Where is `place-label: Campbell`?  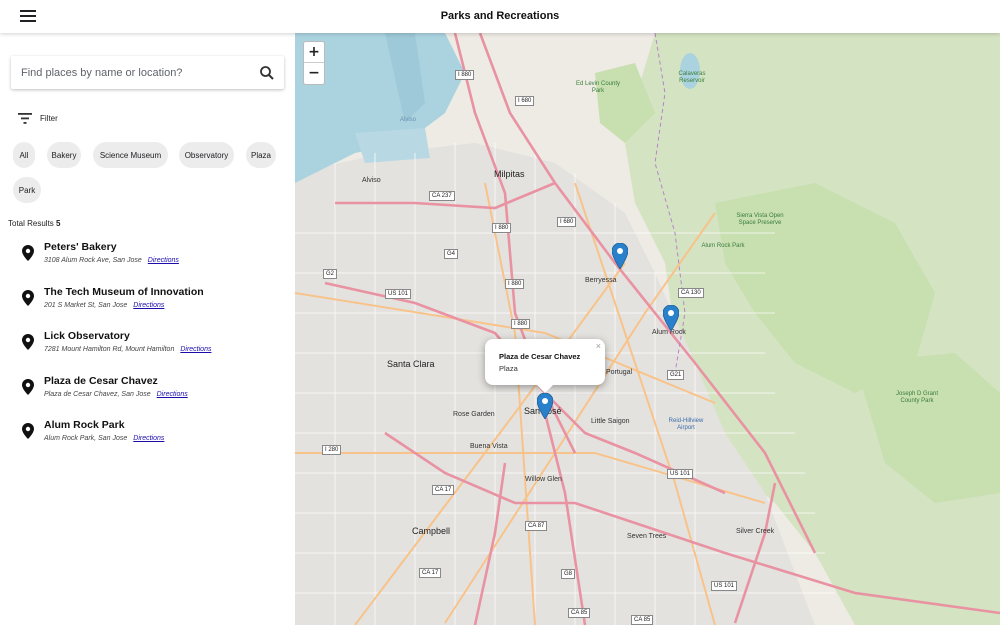 place-label: Campbell is located at coordinates (431, 531).